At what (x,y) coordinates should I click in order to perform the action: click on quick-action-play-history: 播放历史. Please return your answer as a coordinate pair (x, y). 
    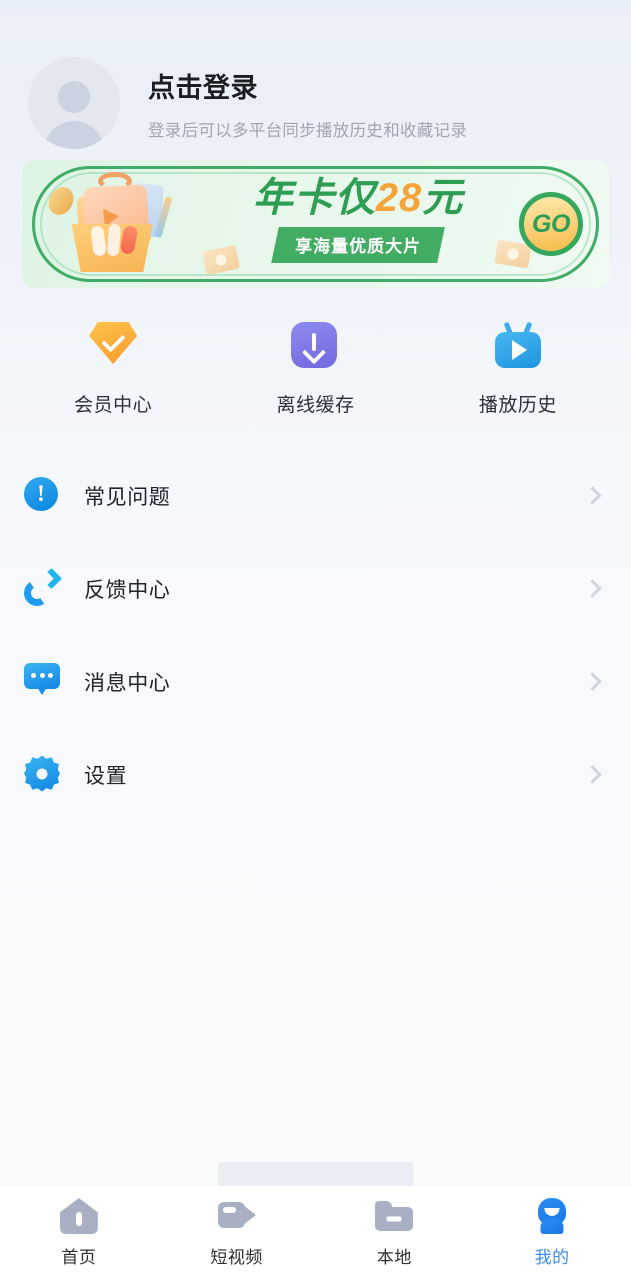
    Looking at the image, I should click on (518, 369).